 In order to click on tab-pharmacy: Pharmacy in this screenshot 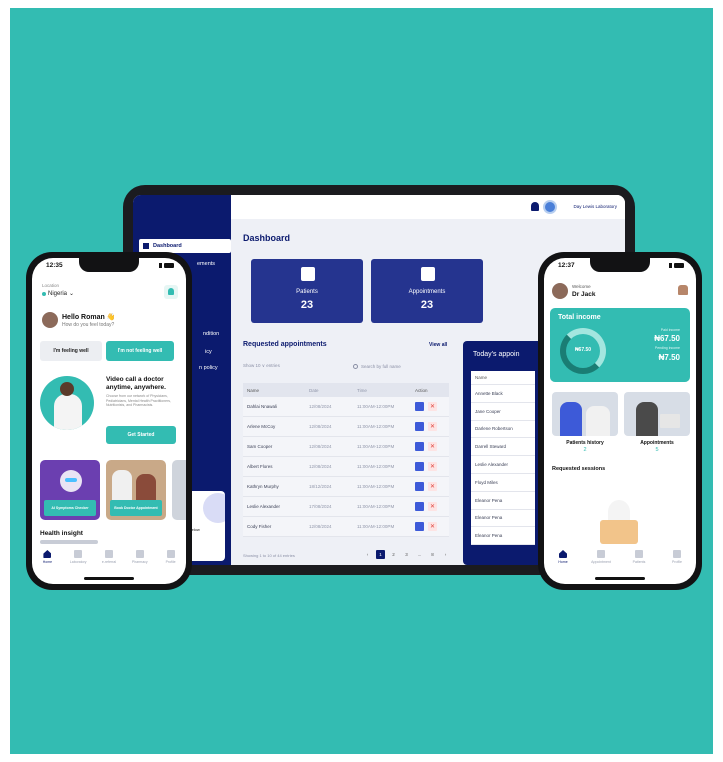, I will do `click(140, 562)`.